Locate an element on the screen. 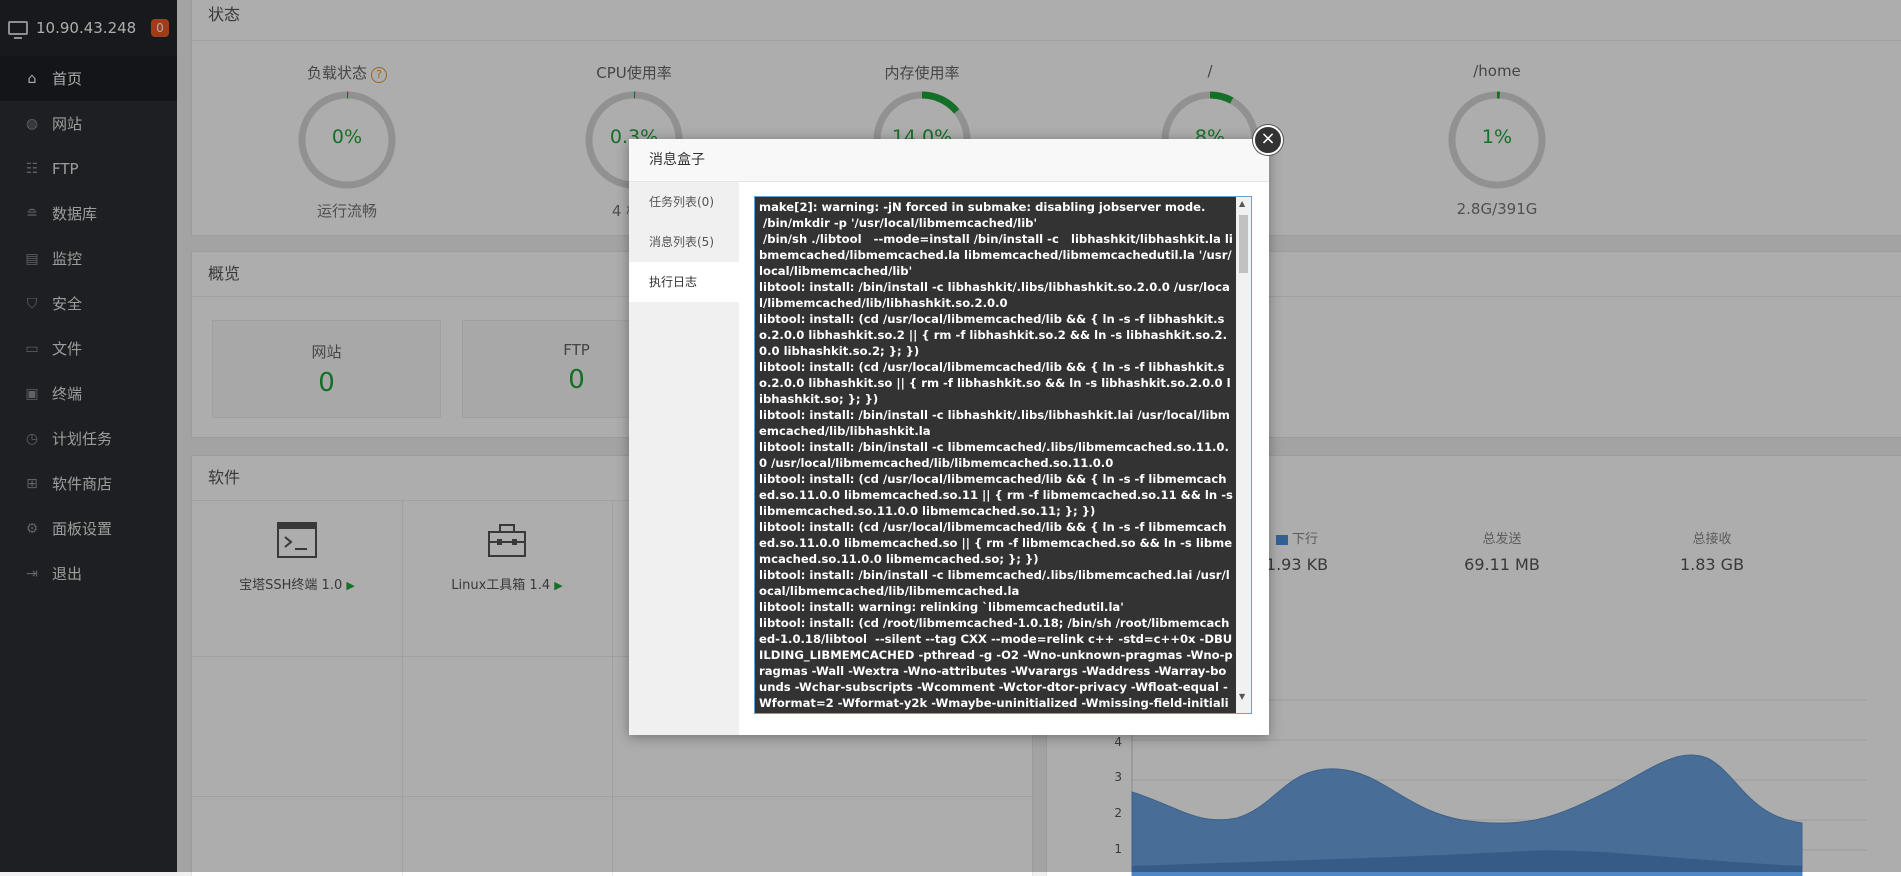  scroll-down-icon: ▼ is located at coordinates (1242, 696).